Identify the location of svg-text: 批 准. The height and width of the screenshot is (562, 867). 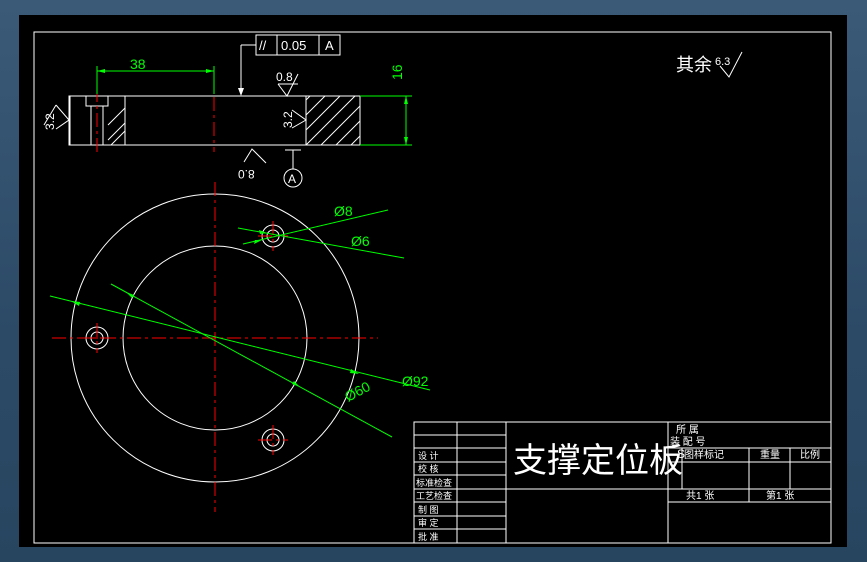
(428, 536).